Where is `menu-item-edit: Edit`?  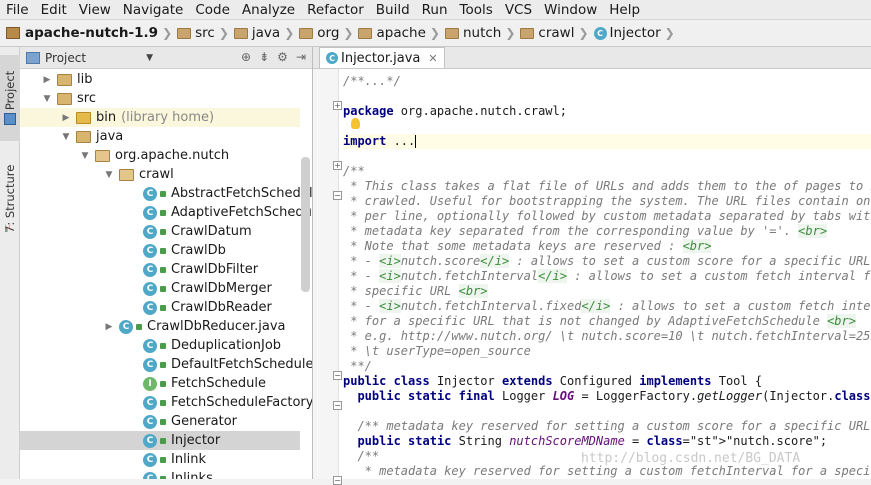 menu-item-edit: Edit is located at coordinates (54, 10).